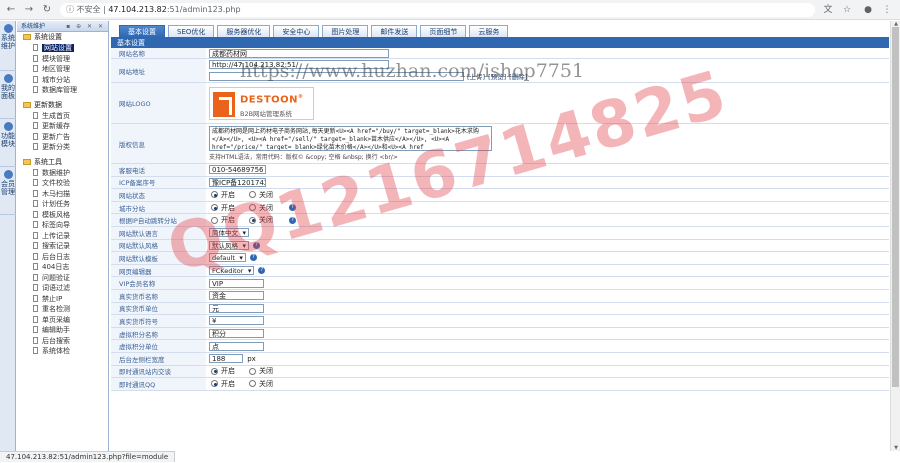 Image resolution: width=900 pixels, height=463 pixels. What do you see at coordinates (62, 351) in the screenshot?
I see `sidebar-item: 系统体检` at bounding box center [62, 351].